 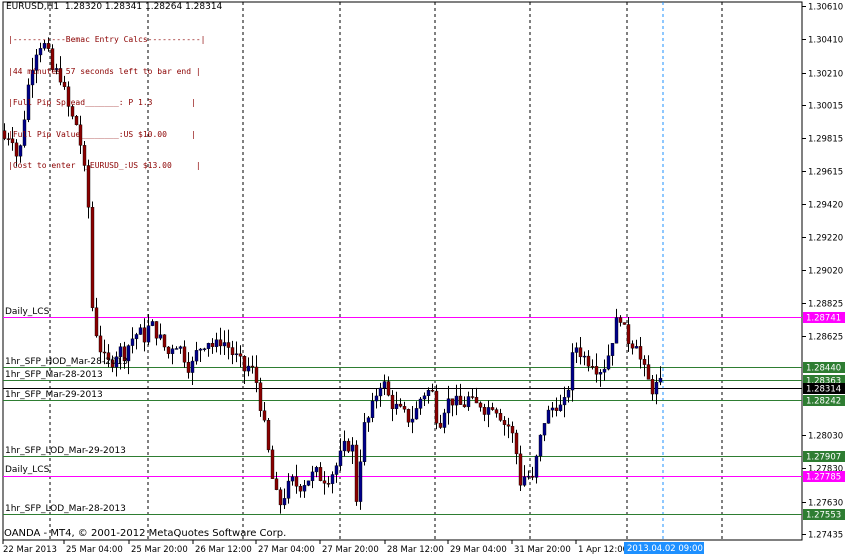 What do you see at coordinates (823, 319) in the screenshot?
I see `price-tag-label: 1.28741` at bounding box center [823, 319].